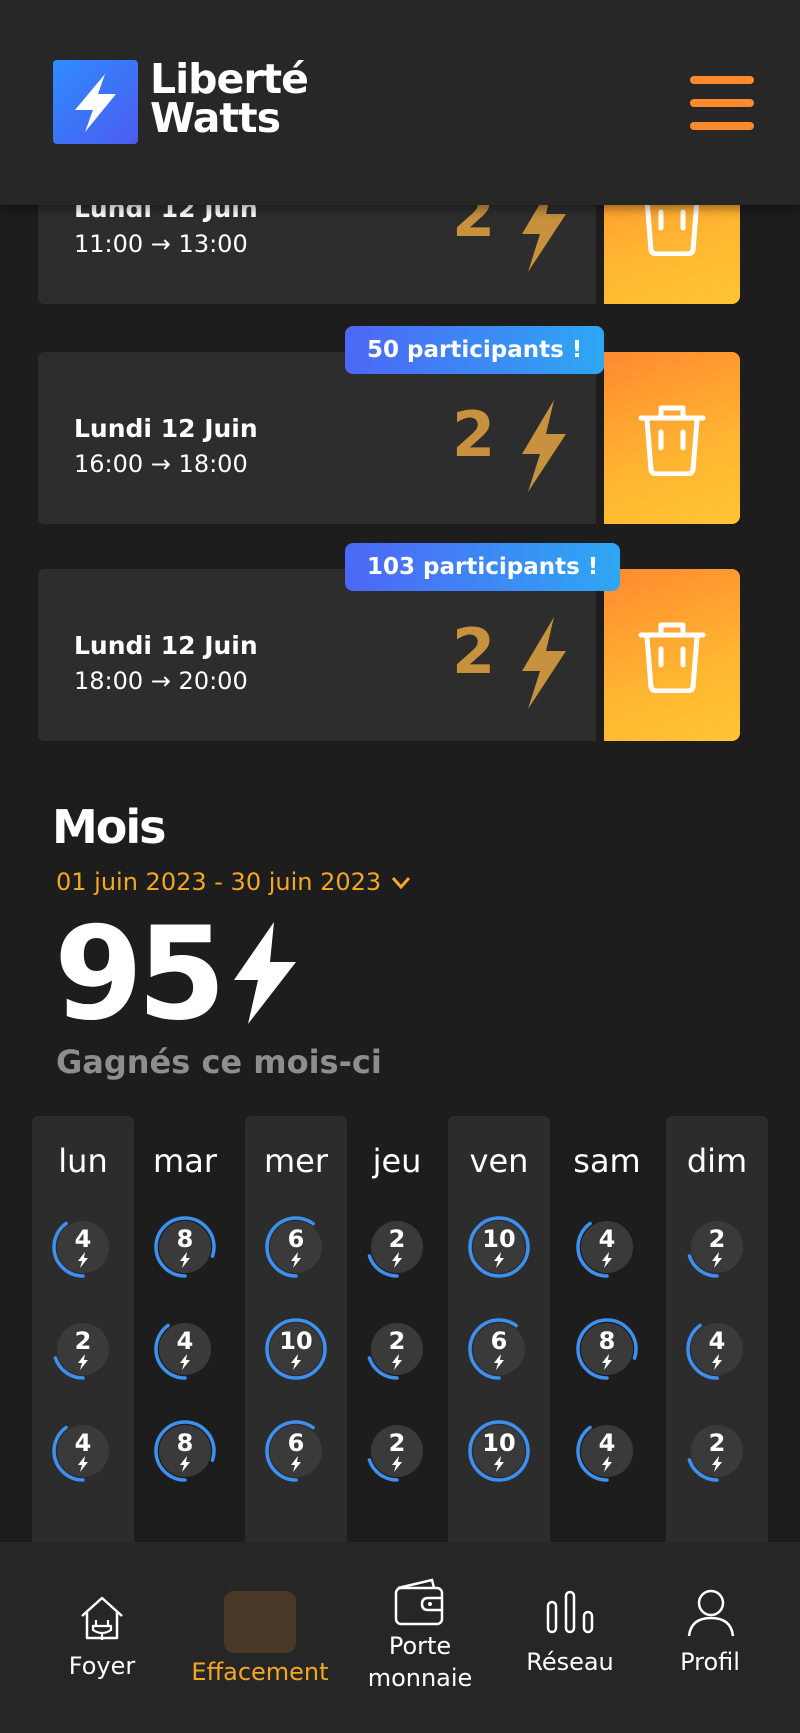 The height and width of the screenshot is (1733, 800). What do you see at coordinates (475, 350) in the screenshot?
I see `participants-badge: 50 participants !` at bounding box center [475, 350].